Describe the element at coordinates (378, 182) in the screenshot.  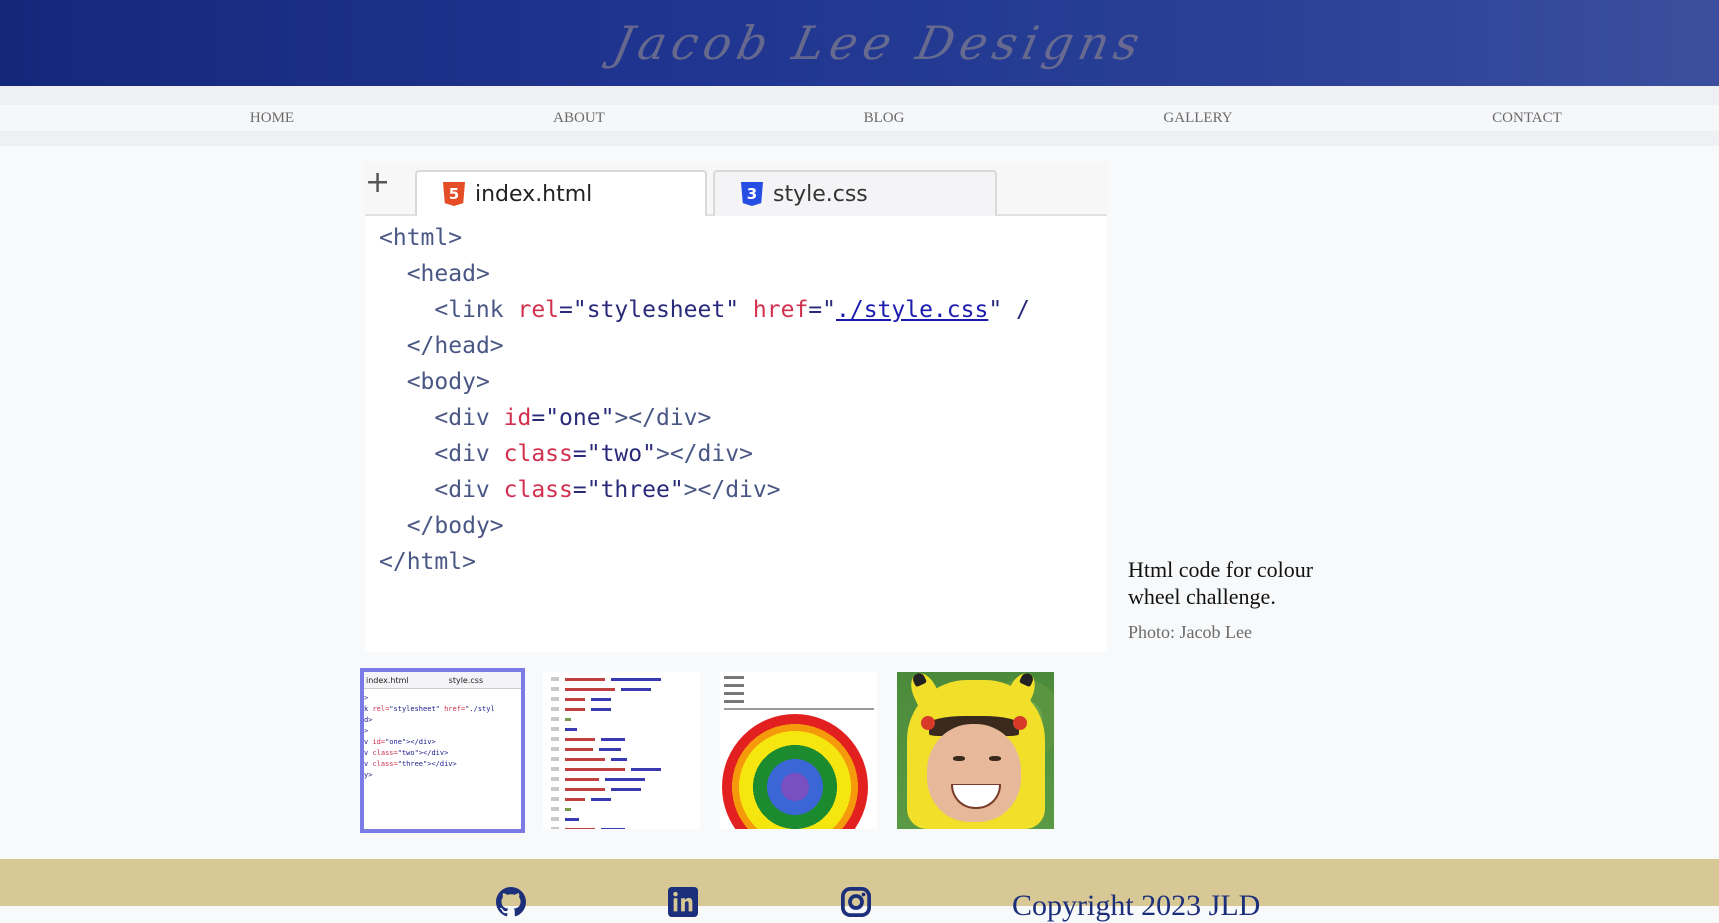
I see `new-tab-icon: +` at that location.